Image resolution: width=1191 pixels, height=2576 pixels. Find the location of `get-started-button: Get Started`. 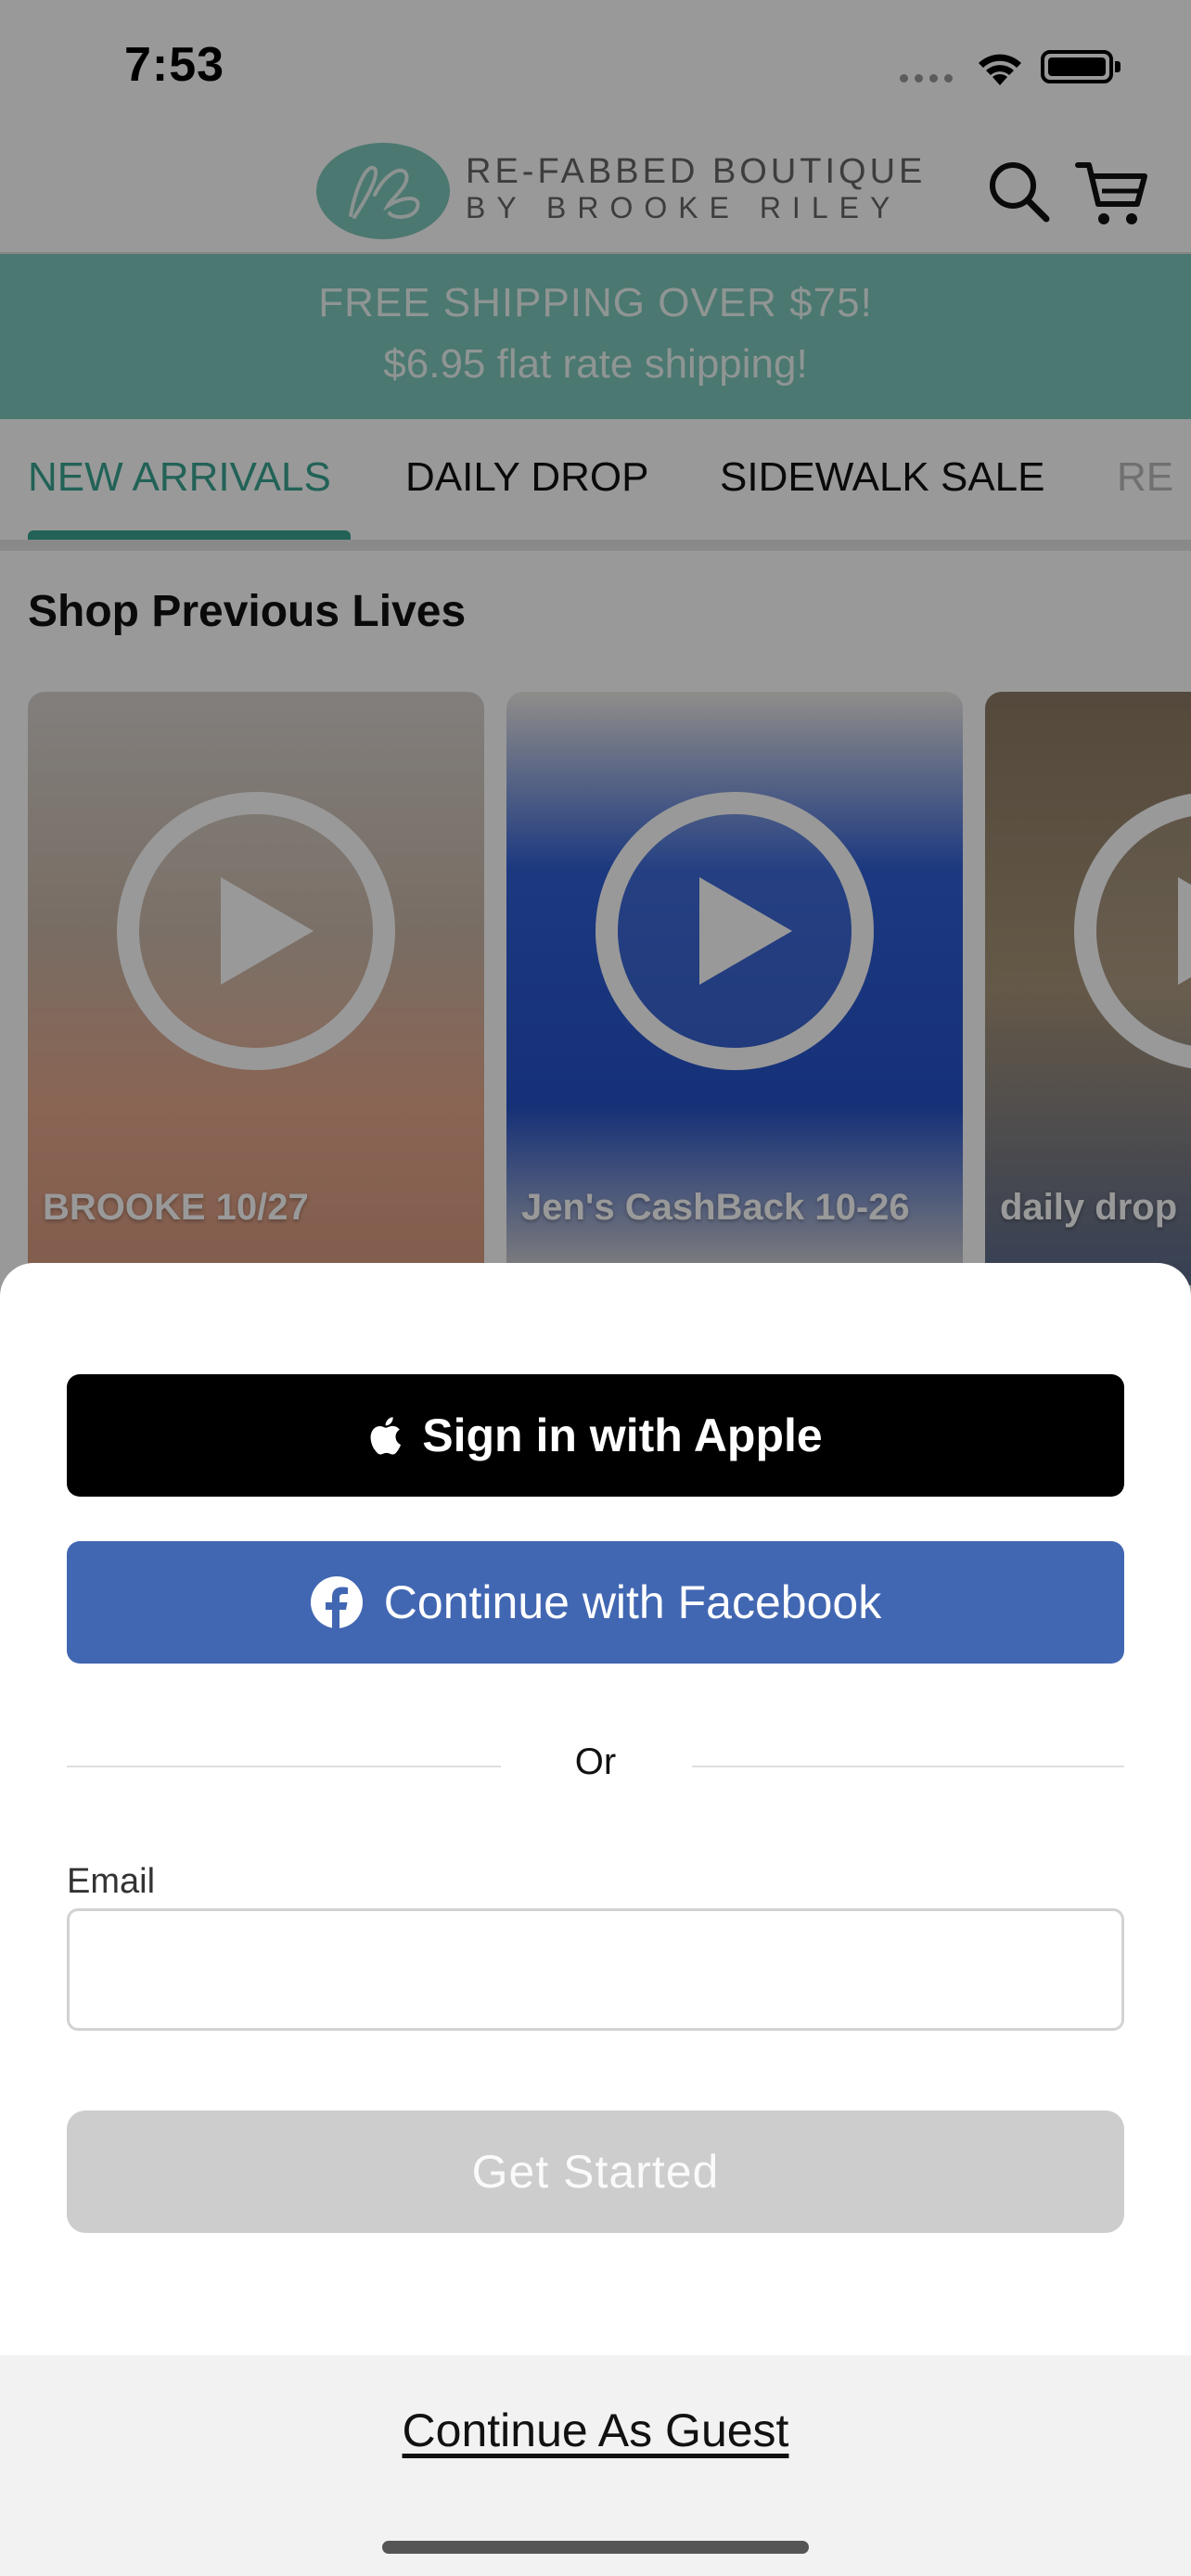

get-started-button: Get Started is located at coordinates (595, 2172).